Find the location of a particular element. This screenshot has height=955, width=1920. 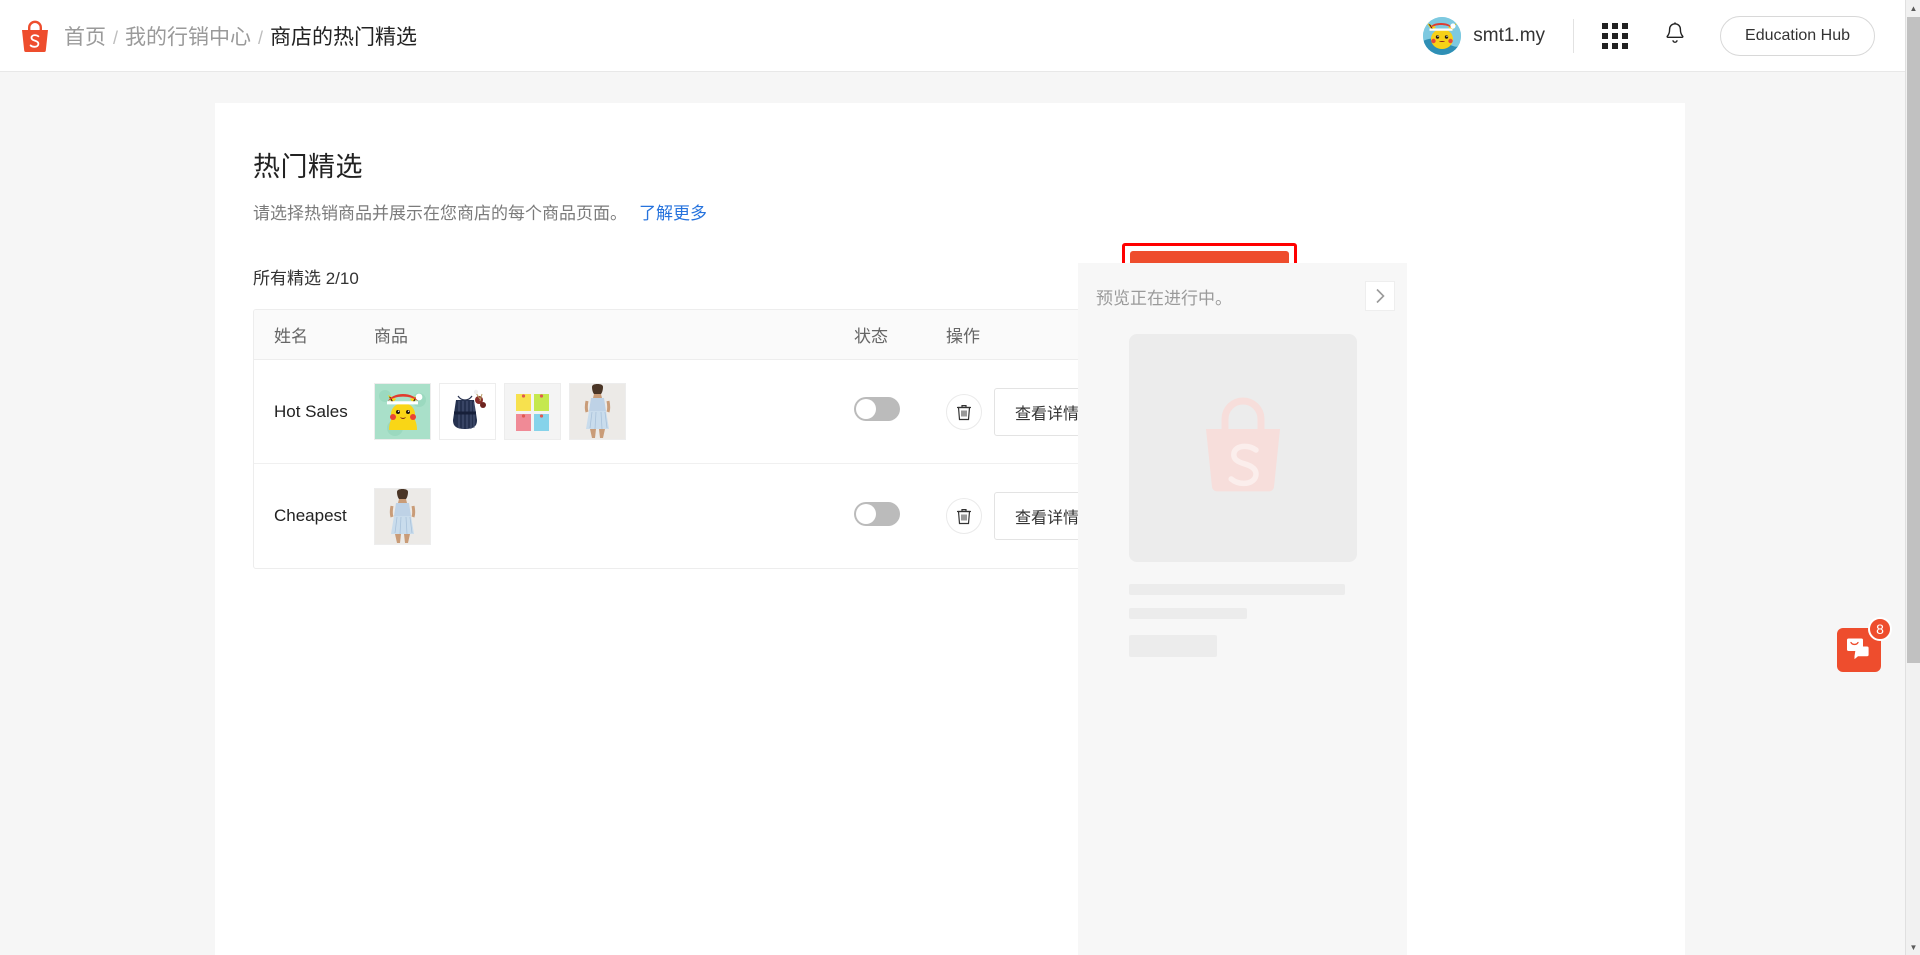

navy-striped-dress-thumbnail is located at coordinates (467, 411).